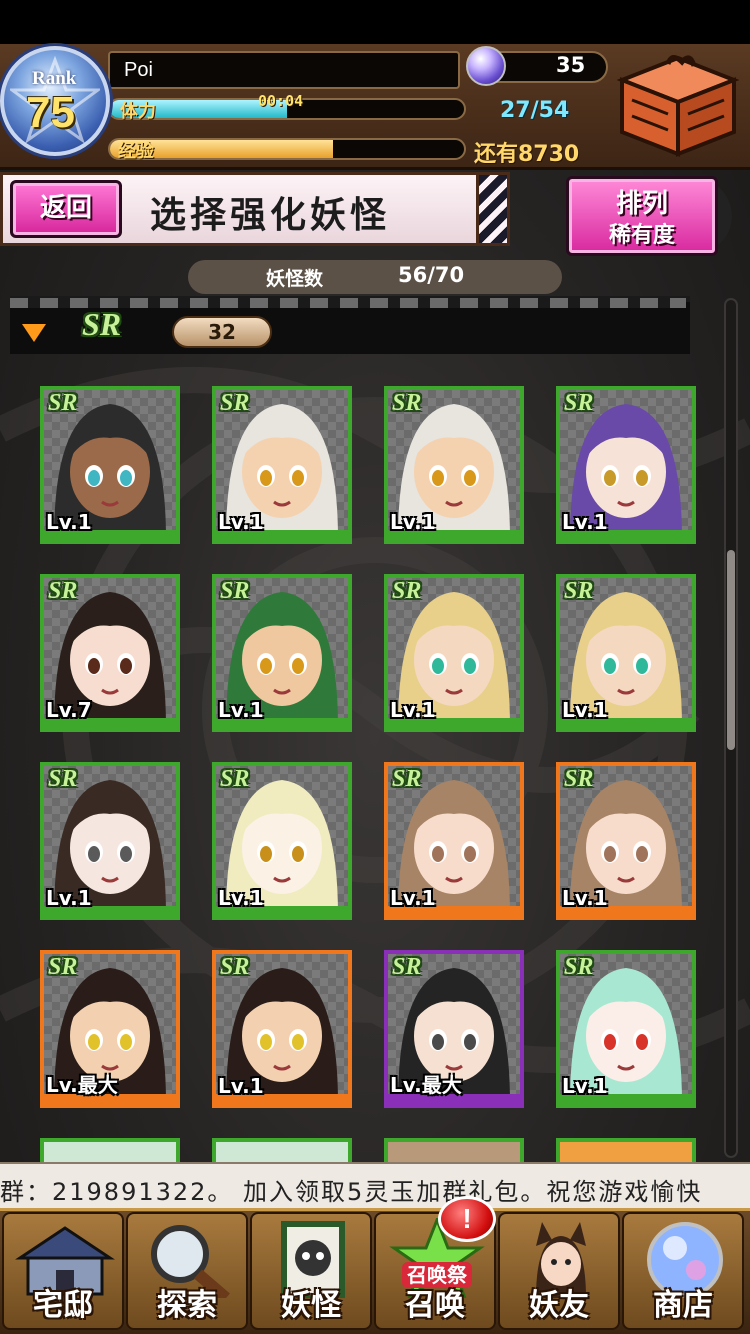 The width and height of the screenshot is (750, 1334). Describe the element at coordinates (467, 1219) in the screenshot. I see `notification-badge: !` at that location.